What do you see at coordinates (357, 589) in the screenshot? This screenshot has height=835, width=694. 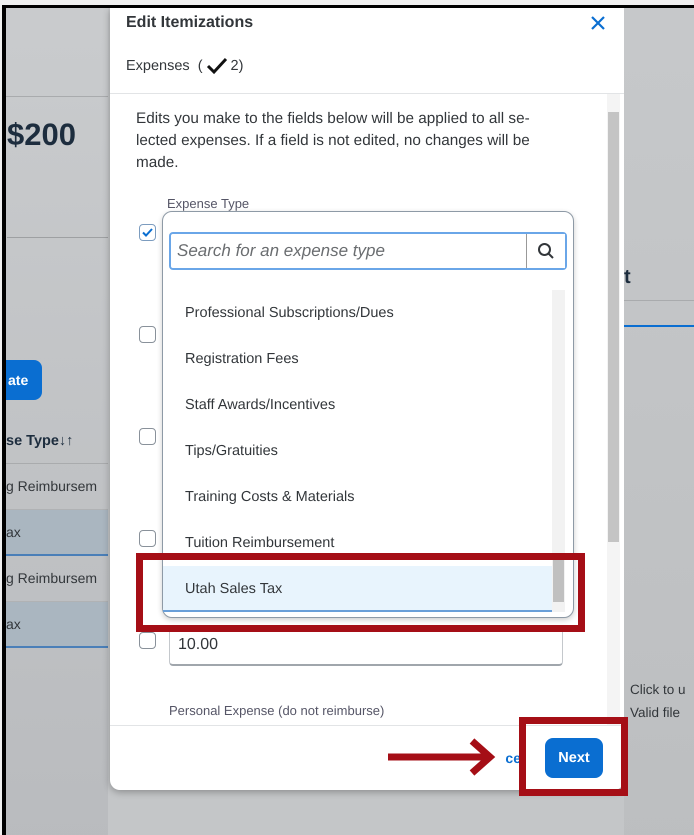 I see `dropdown-option: Utah Sales Tax` at bounding box center [357, 589].